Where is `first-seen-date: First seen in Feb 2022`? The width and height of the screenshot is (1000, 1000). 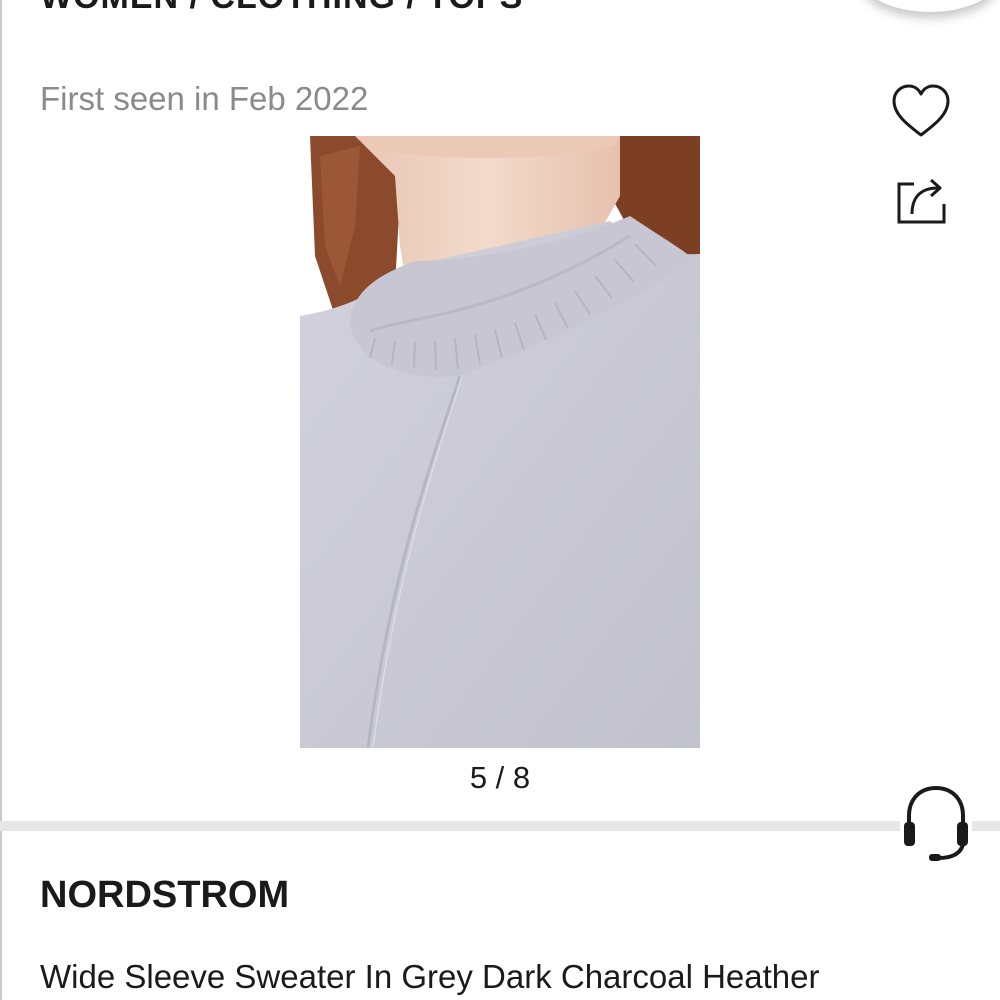
first-seen-date: First seen in Feb 2022 is located at coordinates (204, 98).